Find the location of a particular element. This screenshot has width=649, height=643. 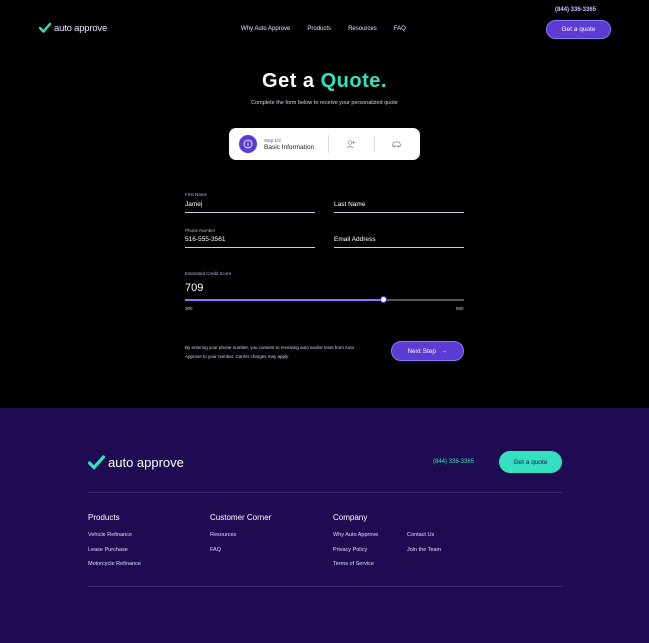

footer-link-join-the-team: Join the Team is located at coordinates (424, 550).